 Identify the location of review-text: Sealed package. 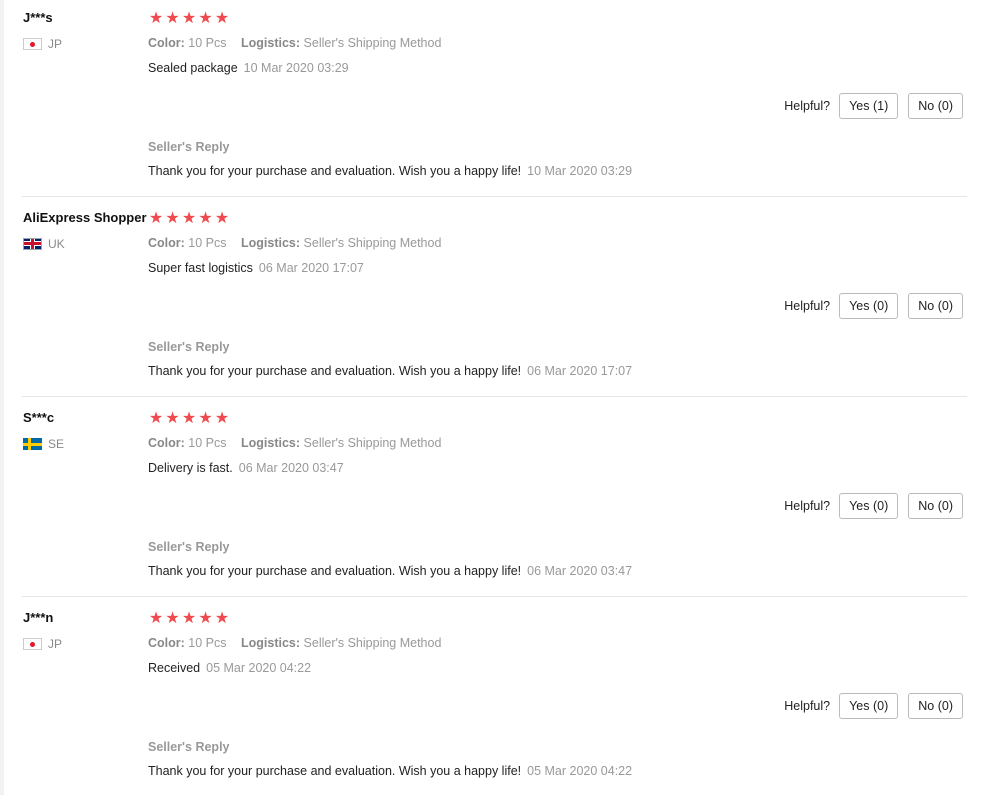
(193, 68).